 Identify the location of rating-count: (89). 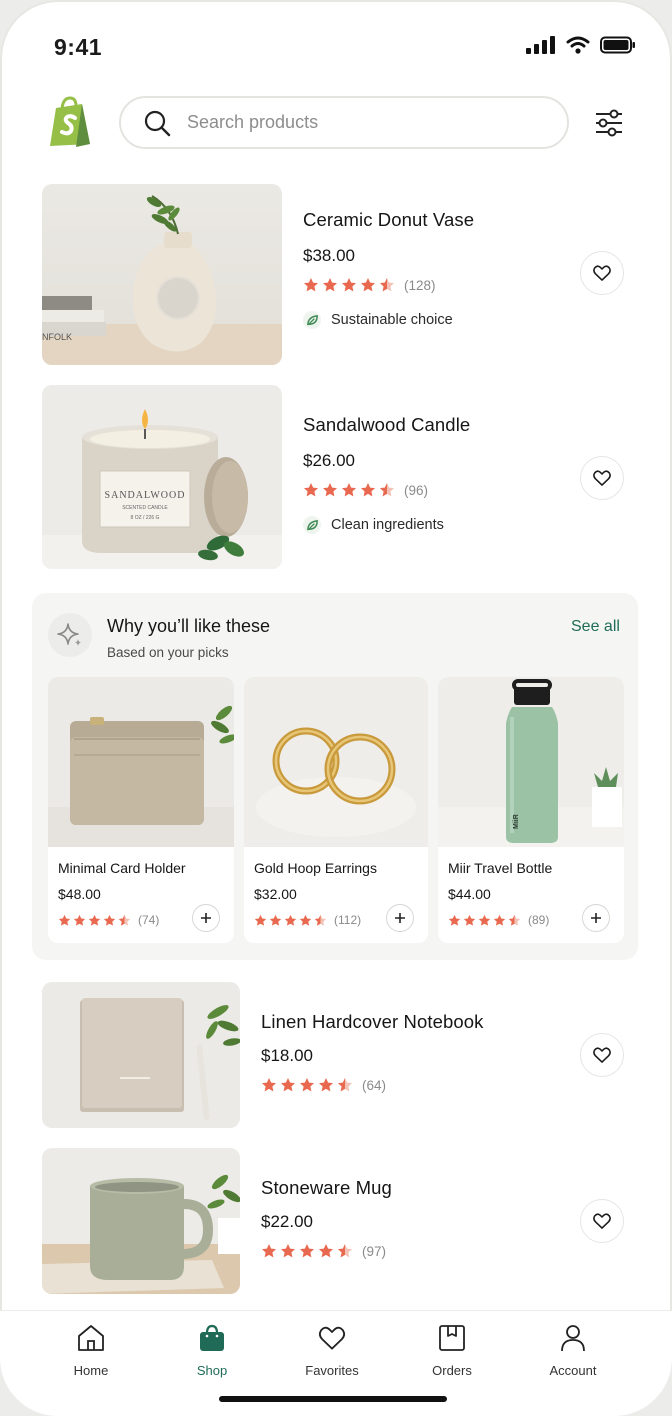
(539, 920).